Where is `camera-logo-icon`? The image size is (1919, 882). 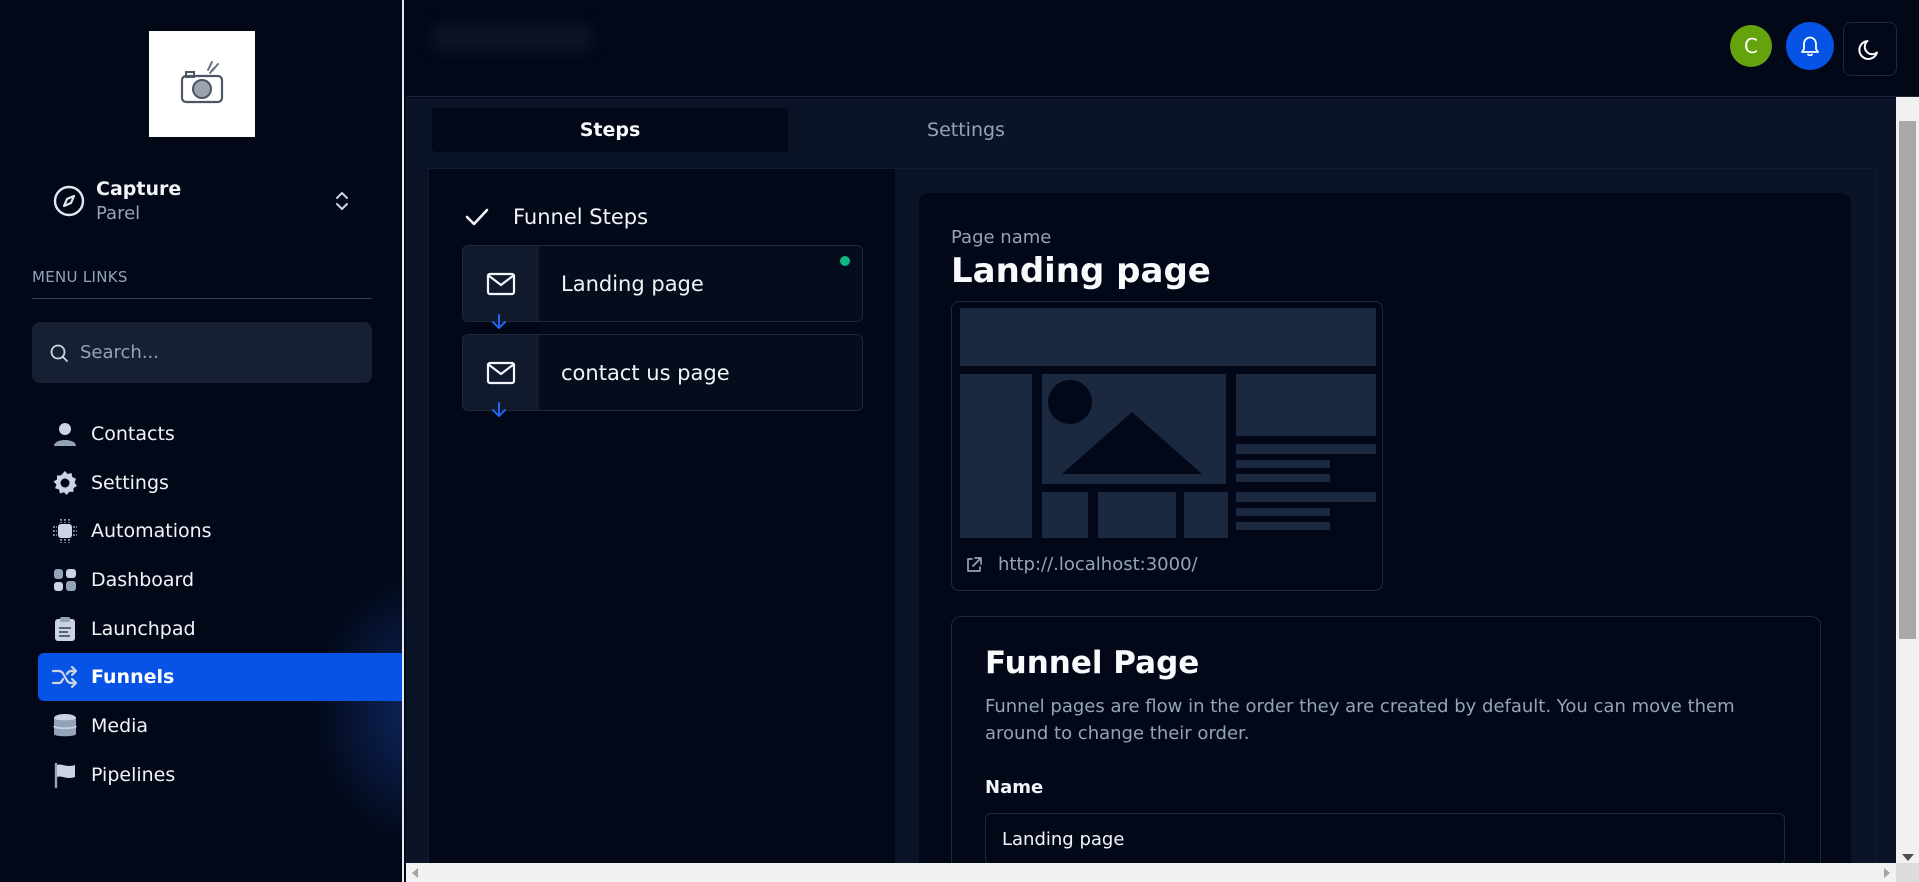
camera-logo-icon is located at coordinates (202, 82).